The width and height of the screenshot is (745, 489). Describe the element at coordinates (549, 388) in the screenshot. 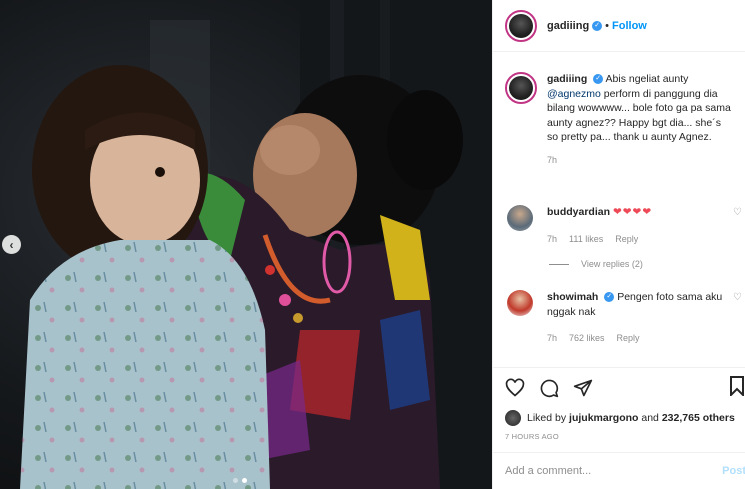

I see `comment-bubble-icon` at that location.